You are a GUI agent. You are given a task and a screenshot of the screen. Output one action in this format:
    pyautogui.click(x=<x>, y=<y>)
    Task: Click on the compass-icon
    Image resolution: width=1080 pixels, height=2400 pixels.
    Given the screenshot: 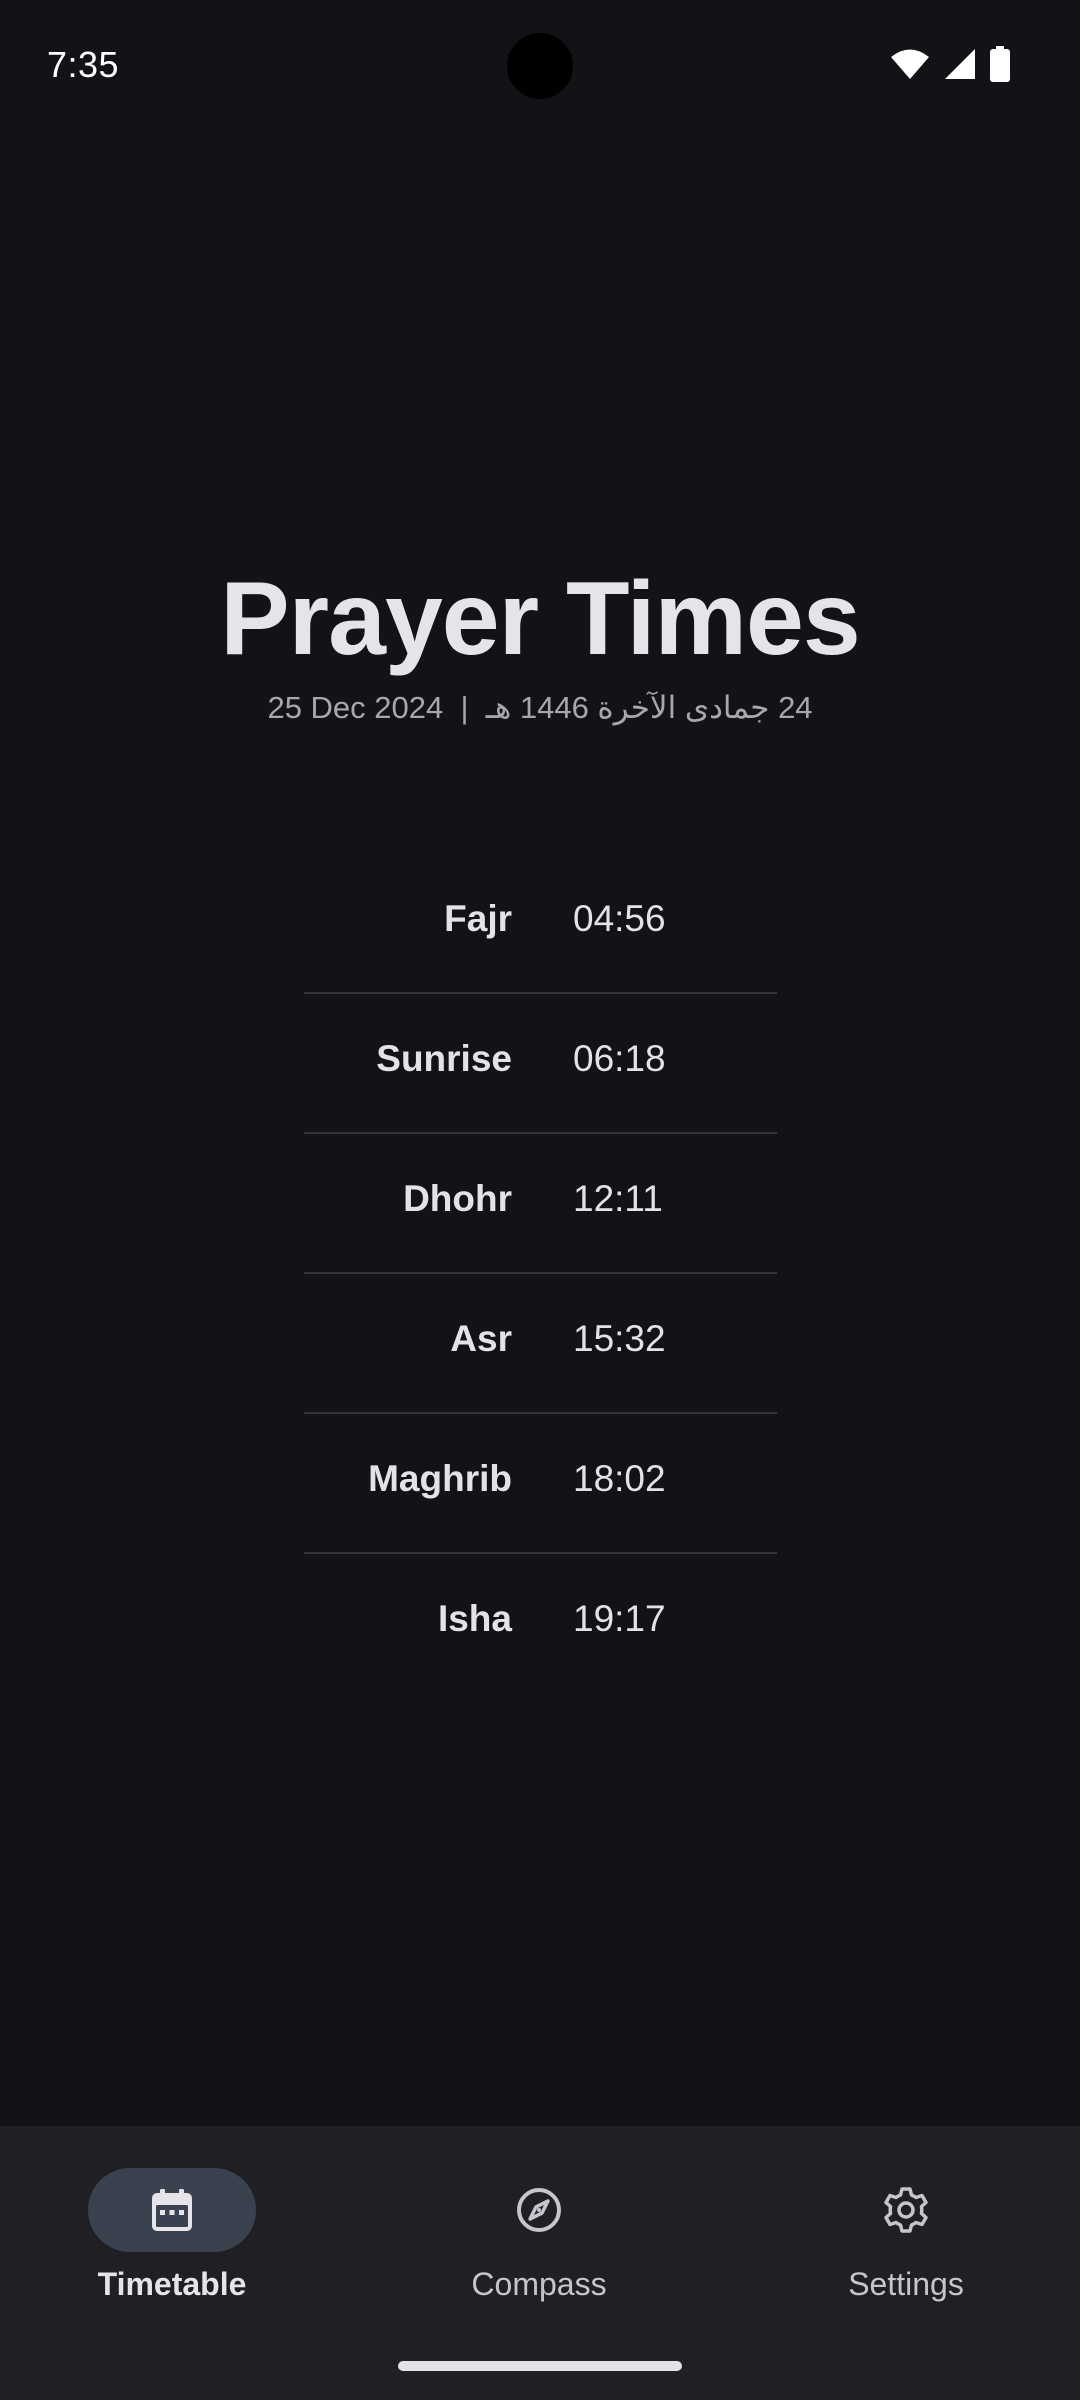 What is the action you would take?
    pyautogui.click(x=539, y=2210)
    